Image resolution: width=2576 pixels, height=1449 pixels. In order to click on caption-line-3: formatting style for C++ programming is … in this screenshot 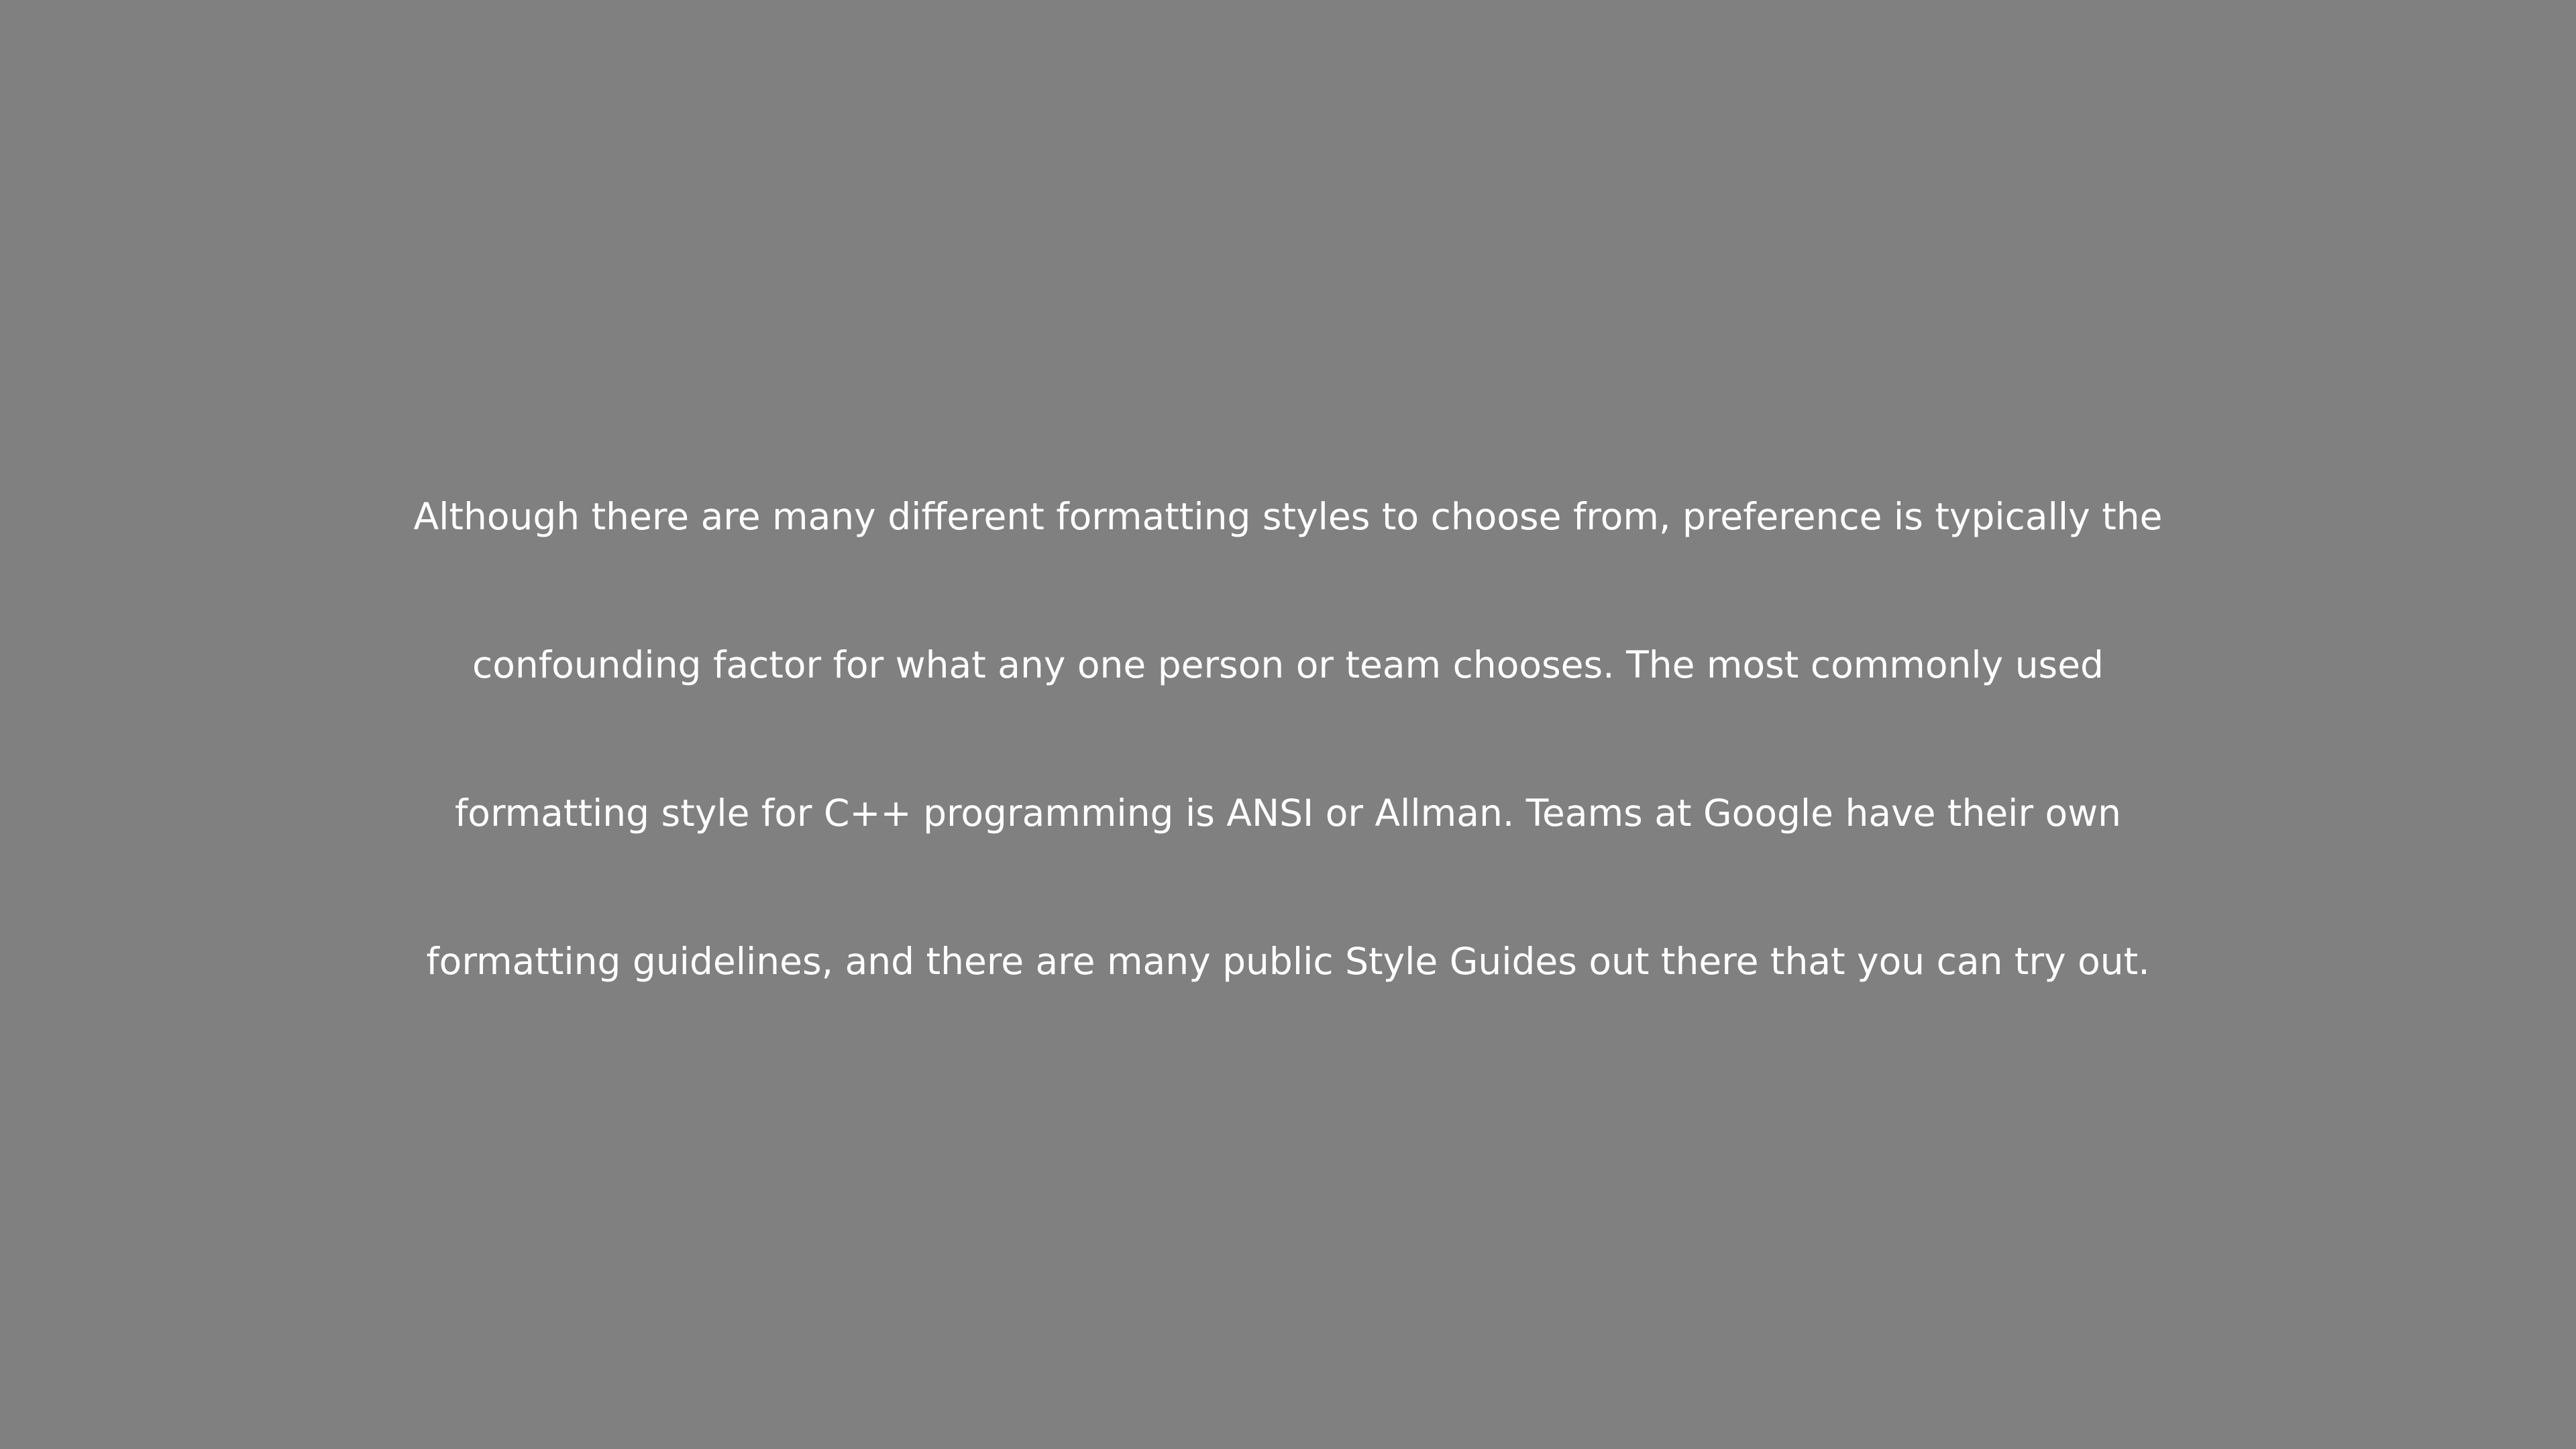, I will do `click(1288, 813)`.